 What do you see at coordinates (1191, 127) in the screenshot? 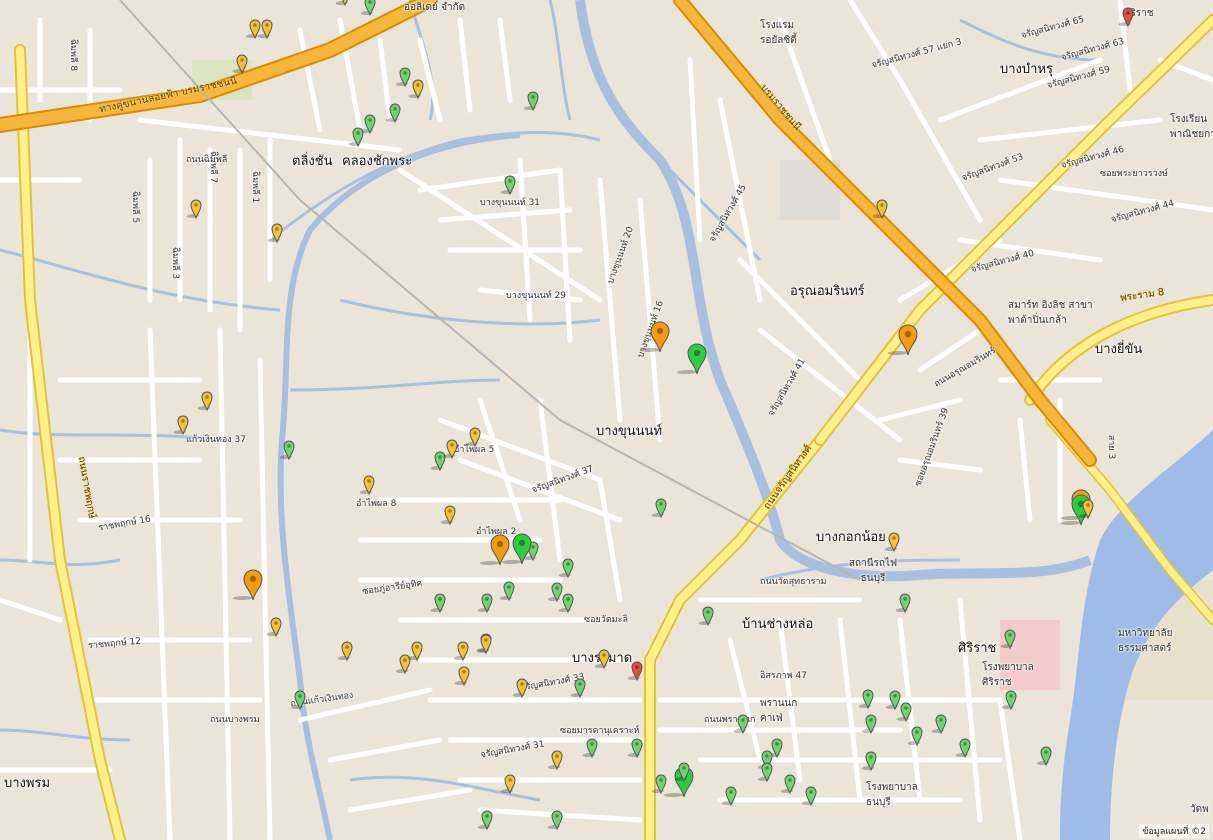
I see `poi-commercial-school: โรงเรียน พาณิชยการ` at bounding box center [1191, 127].